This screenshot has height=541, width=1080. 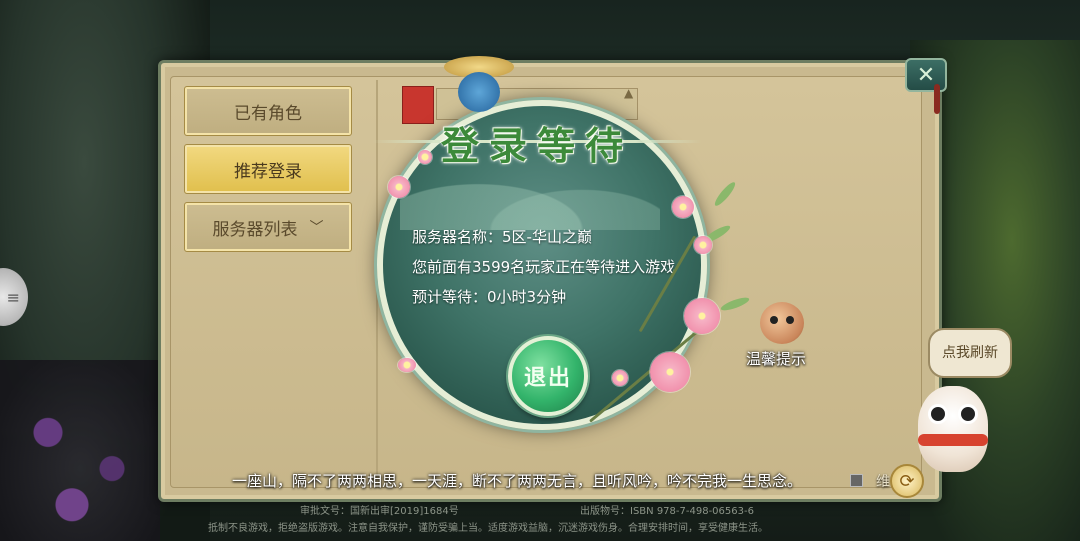 What do you see at coordinates (544, 267) in the screenshot?
I see `queue-text: 您前面有3599名玩家正在等待进入游戏` at bounding box center [544, 267].